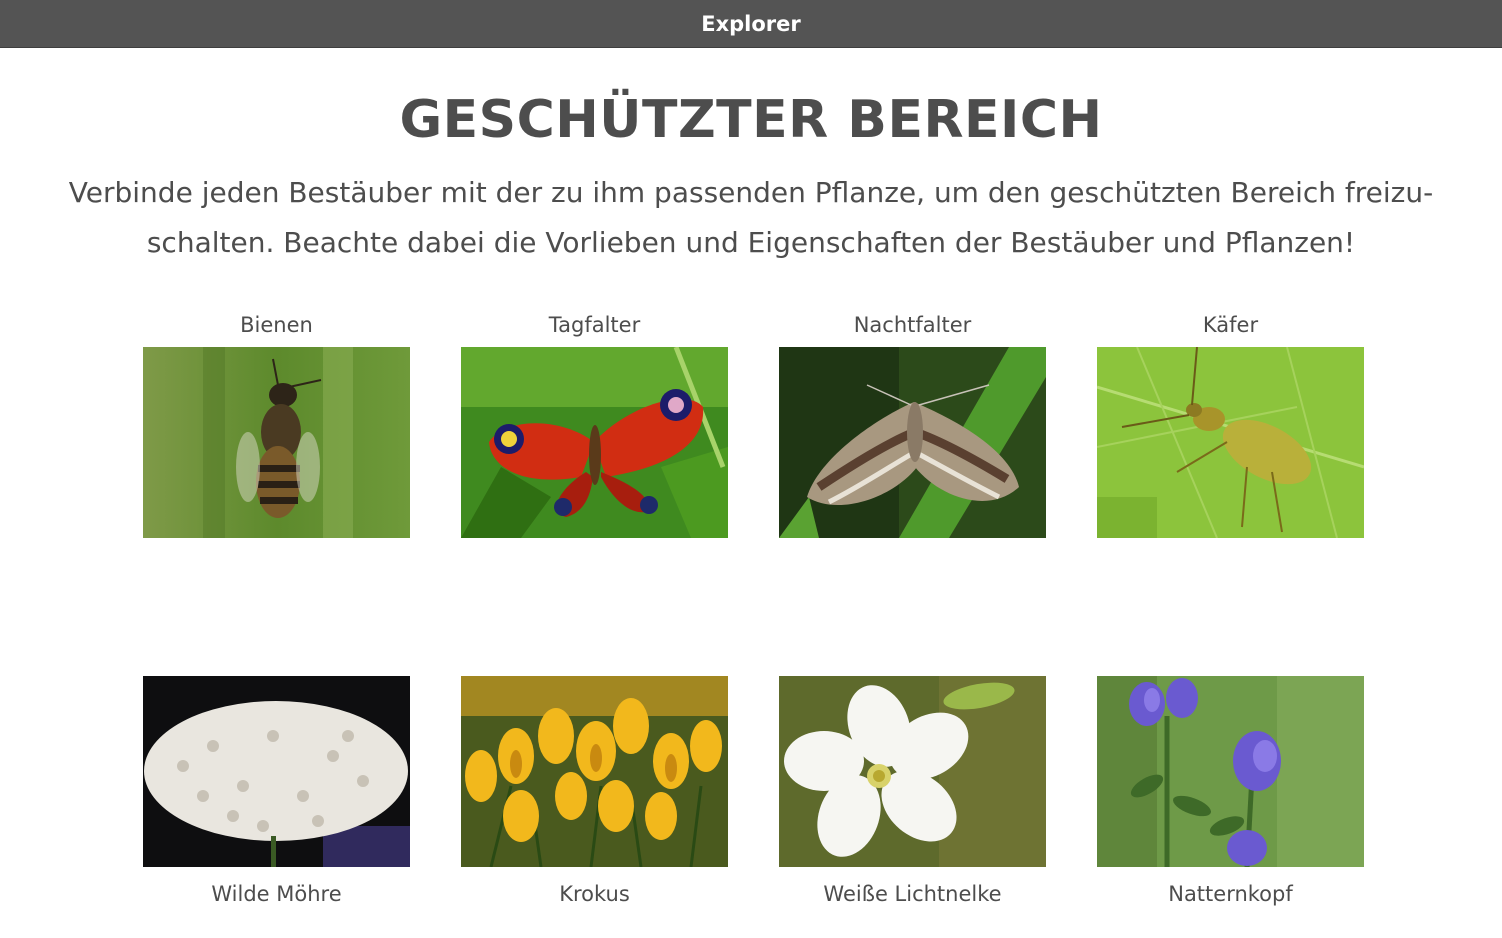 The image size is (1502, 938). I want to click on pollinator-card-tagfalter: Tagfalter, so click(594, 426).